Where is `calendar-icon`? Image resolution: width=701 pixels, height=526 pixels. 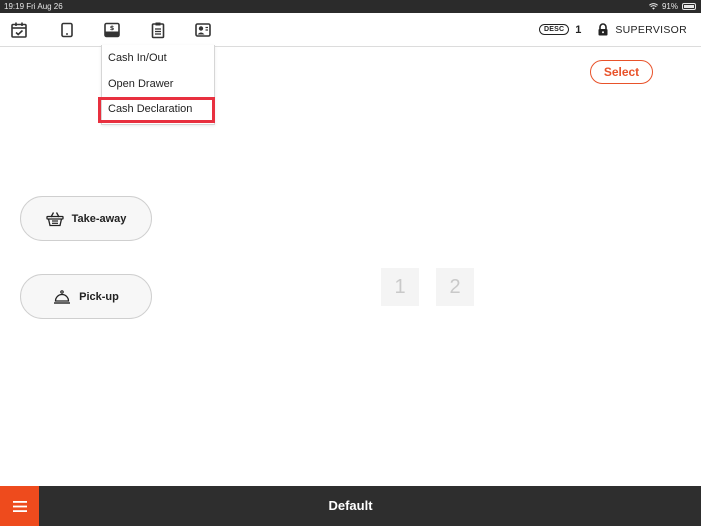 calendar-icon is located at coordinates (19, 30).